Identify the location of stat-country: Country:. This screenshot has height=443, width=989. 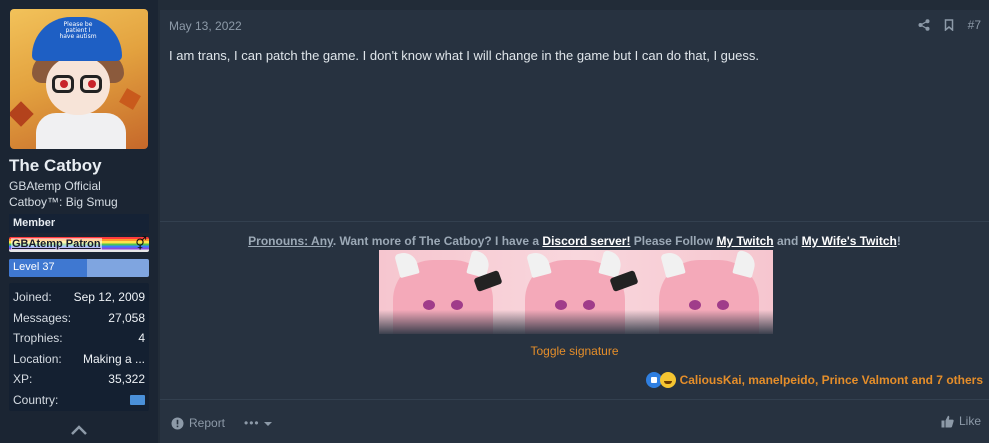
(79, 400).